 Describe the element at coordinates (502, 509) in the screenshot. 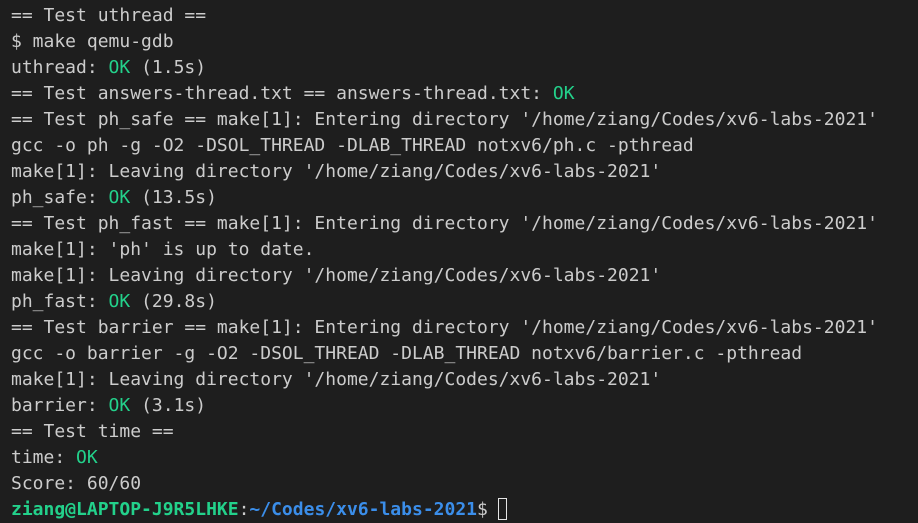

I see `text-cursor` at that location.